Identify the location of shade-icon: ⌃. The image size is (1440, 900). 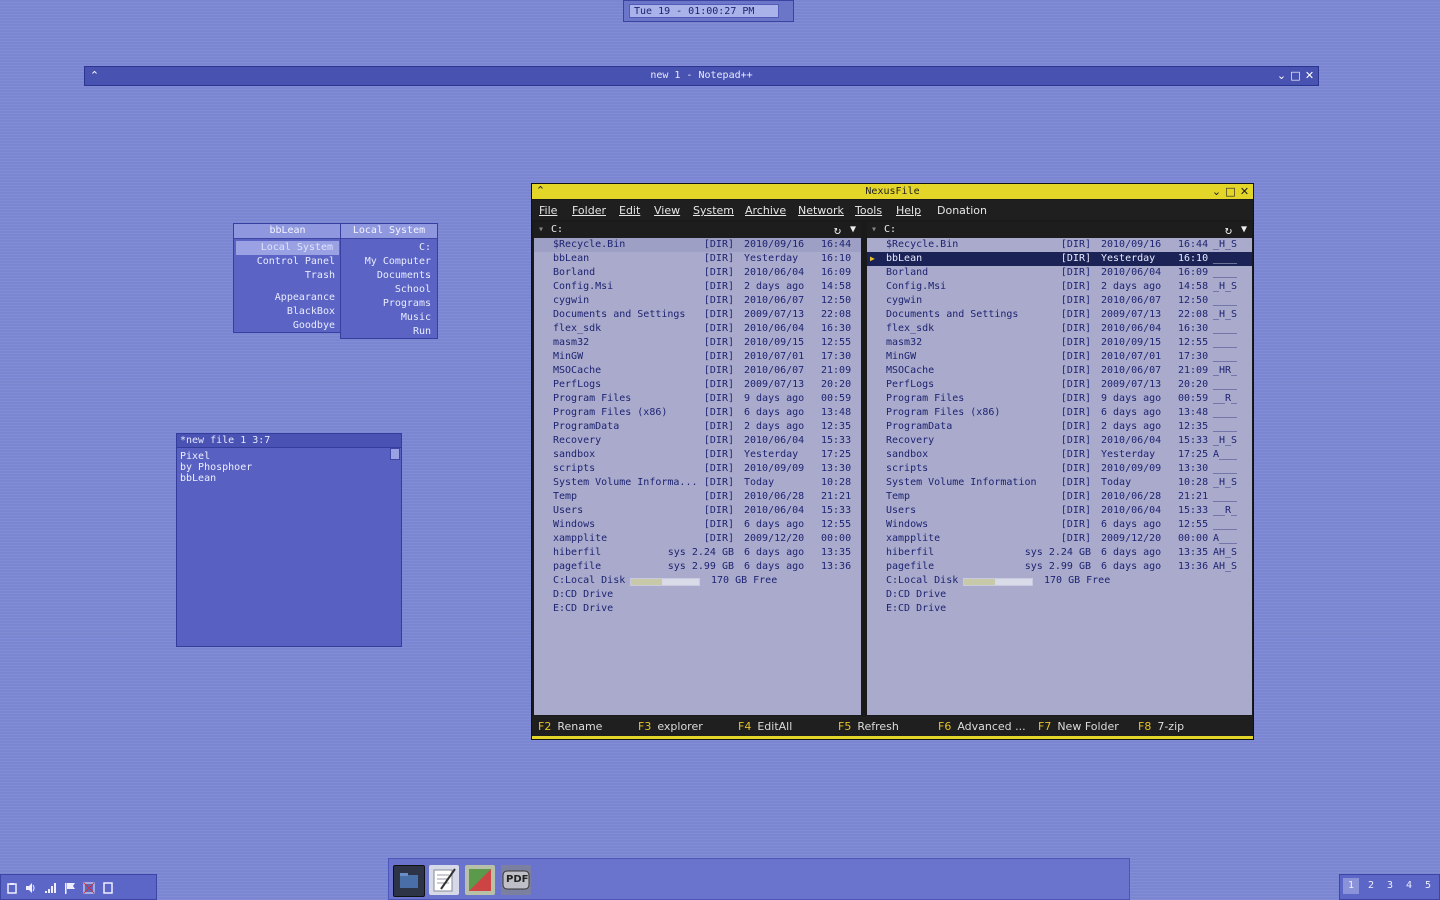
(540, 190).